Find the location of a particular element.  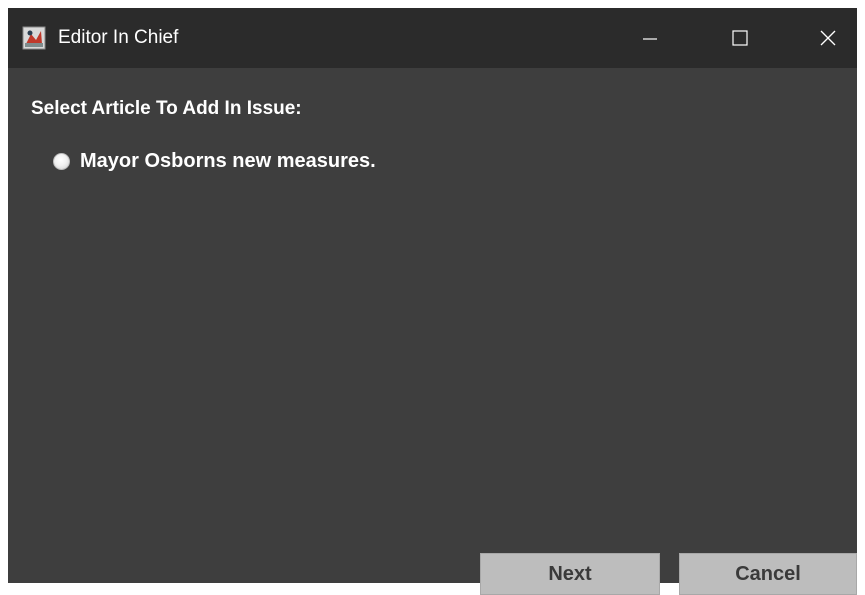

article-label: Mayor Osborns new measures. is located at coordinates (228, 161).